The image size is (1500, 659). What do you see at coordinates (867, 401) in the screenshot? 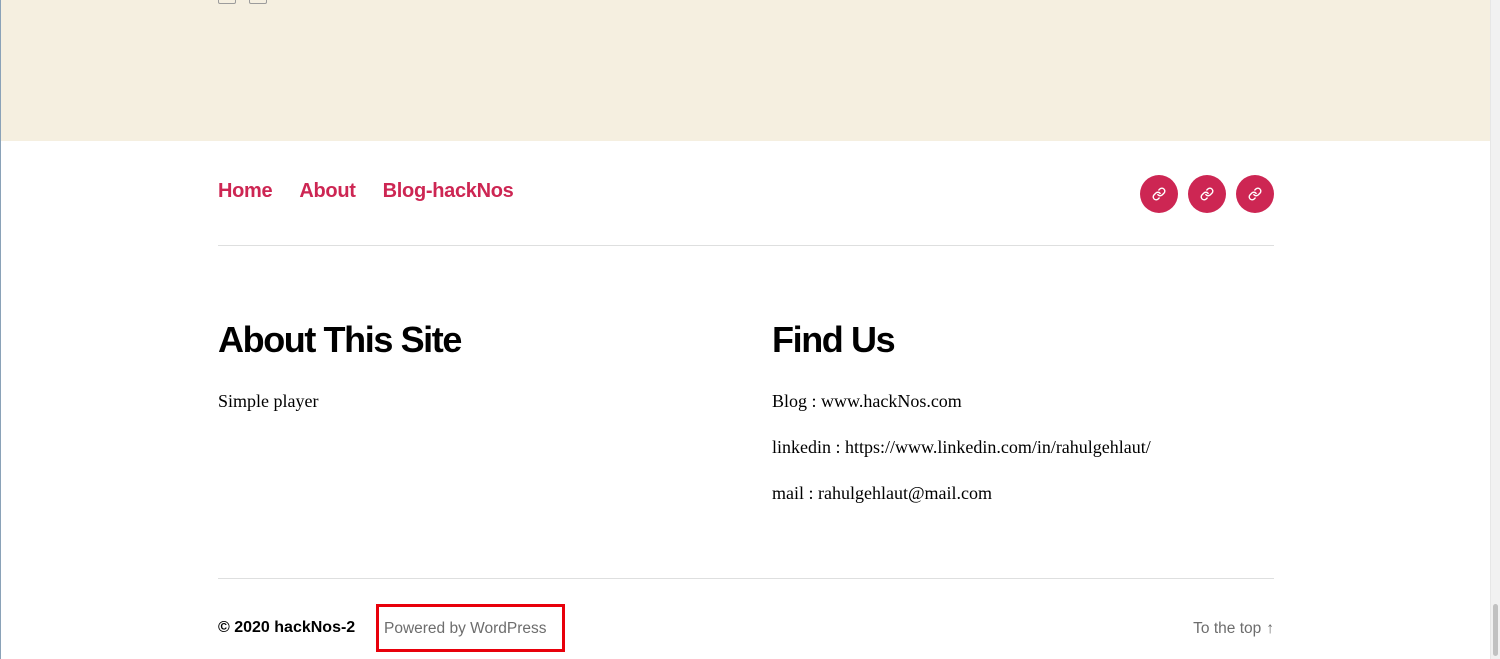
I see `find-us-blog: Blog : www.hackNos.com` at bounding box center [867, 401].